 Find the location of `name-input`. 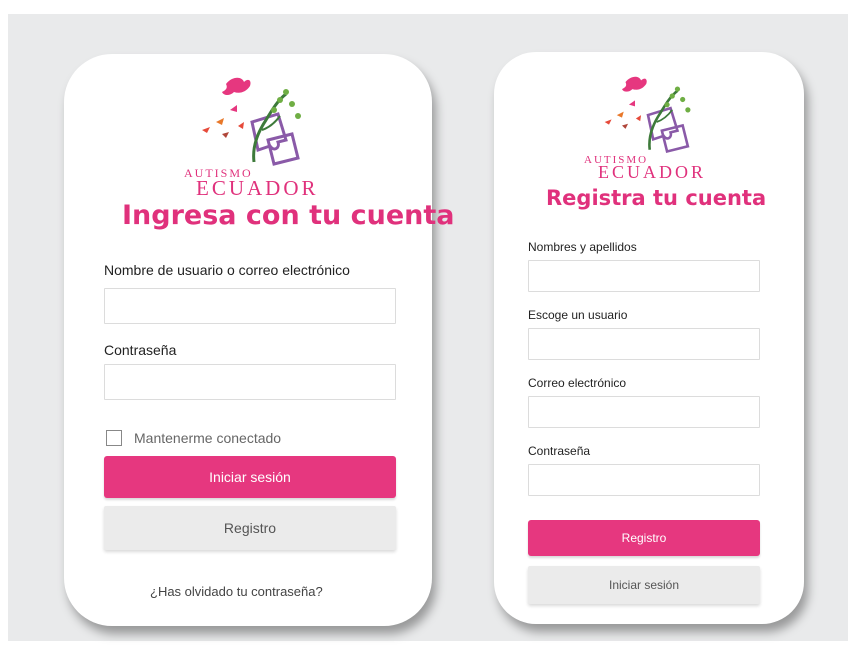

name-input is located at coordinates (644, 276).